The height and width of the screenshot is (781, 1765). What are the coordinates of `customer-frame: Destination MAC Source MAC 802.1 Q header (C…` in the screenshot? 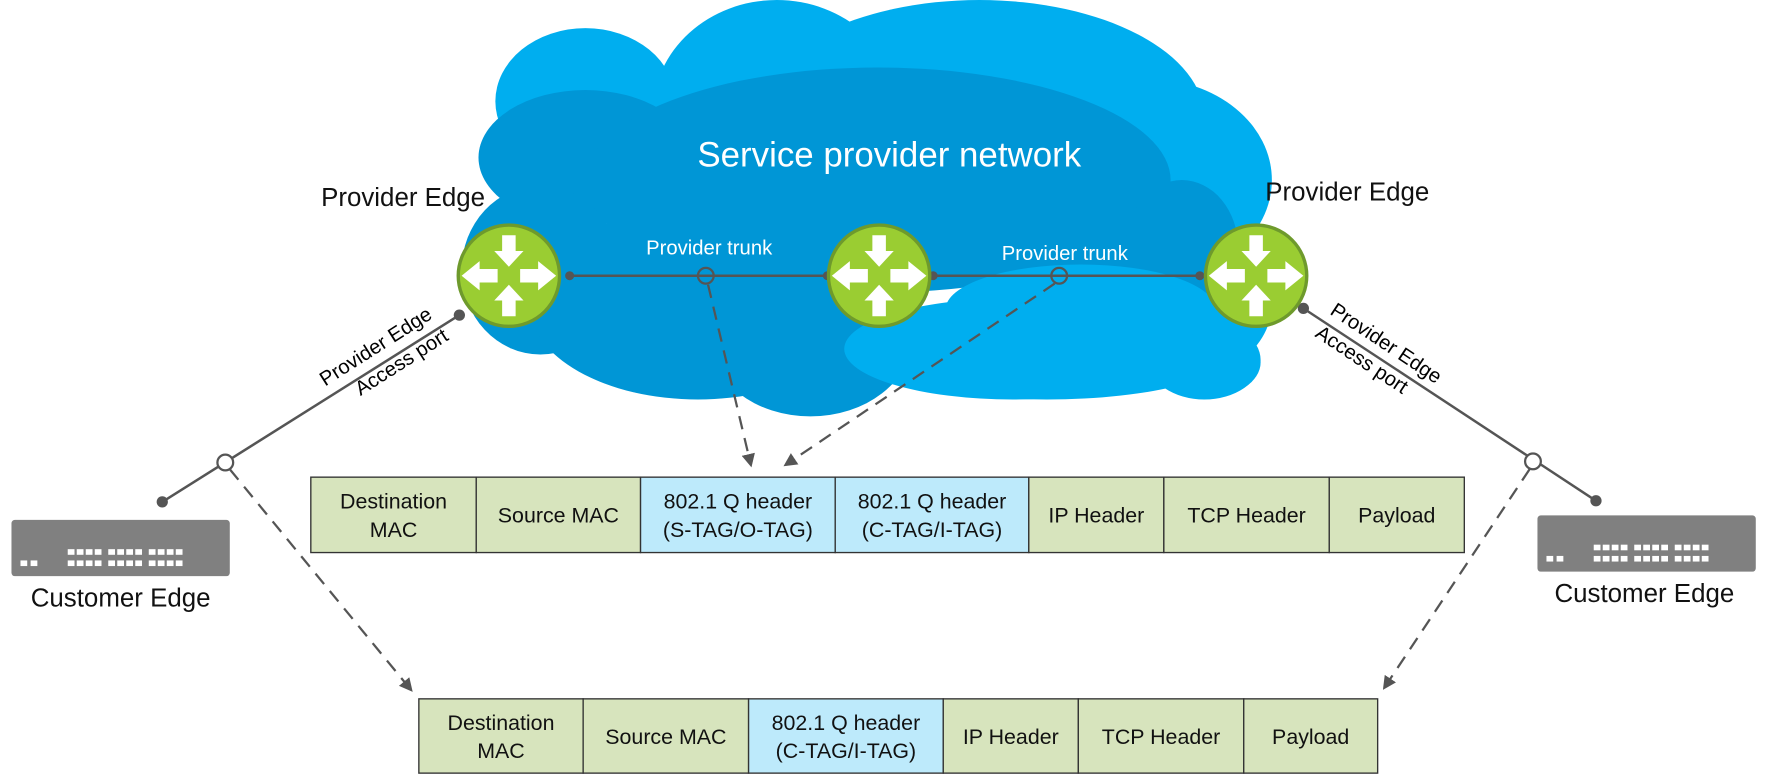 It's located at (898, 736).